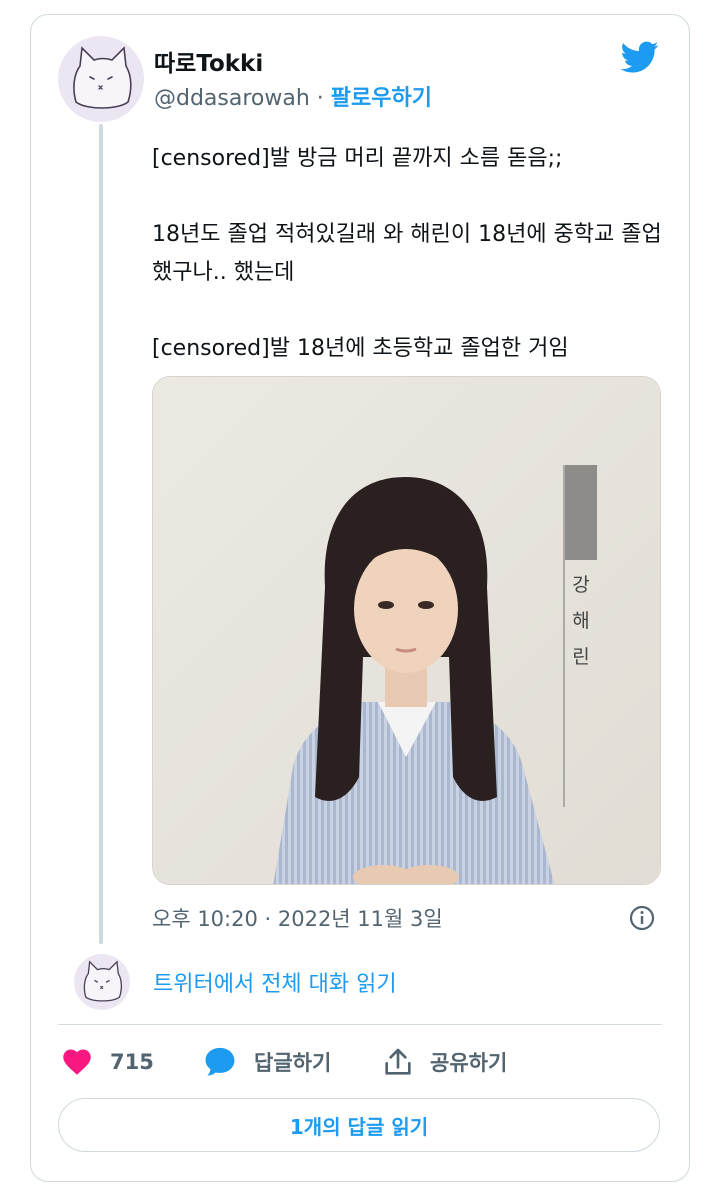 Image resolution: width=720 pixels, height=1204 pixels. I want to click on action-bar: 715 답글하기 공유하기, so click(360, 1062).